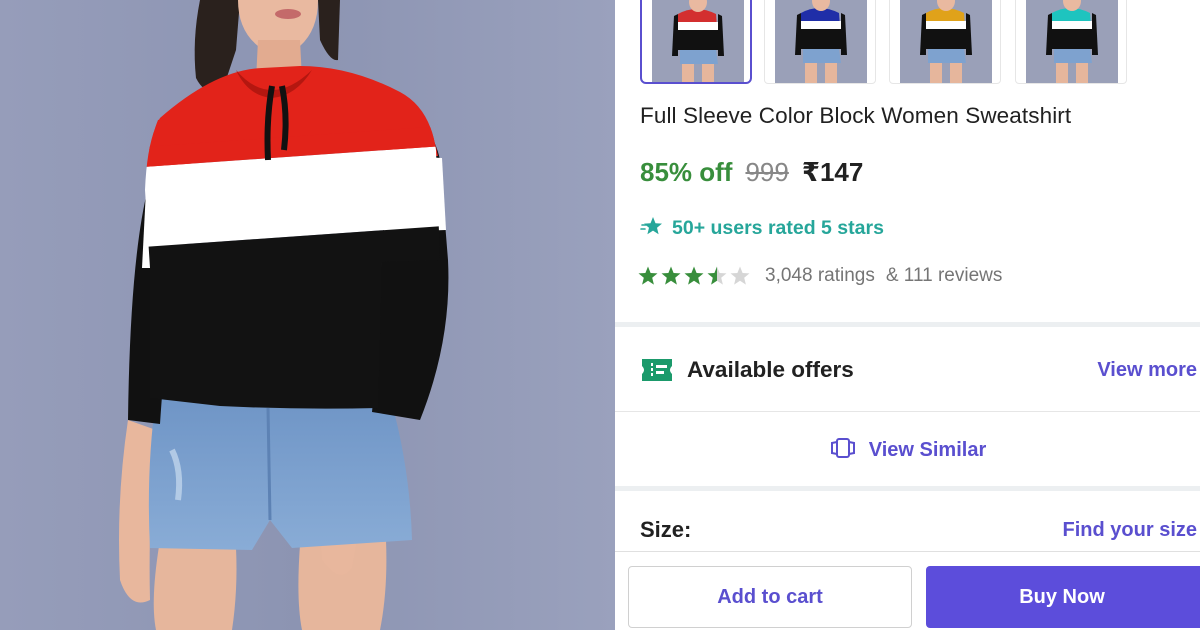 This screenshot has height=630, width=1200. What do you see at coordinates (686, 172) in the screenshot?
I see `discount-percent: 85% off` at bounding box center [686, 172].